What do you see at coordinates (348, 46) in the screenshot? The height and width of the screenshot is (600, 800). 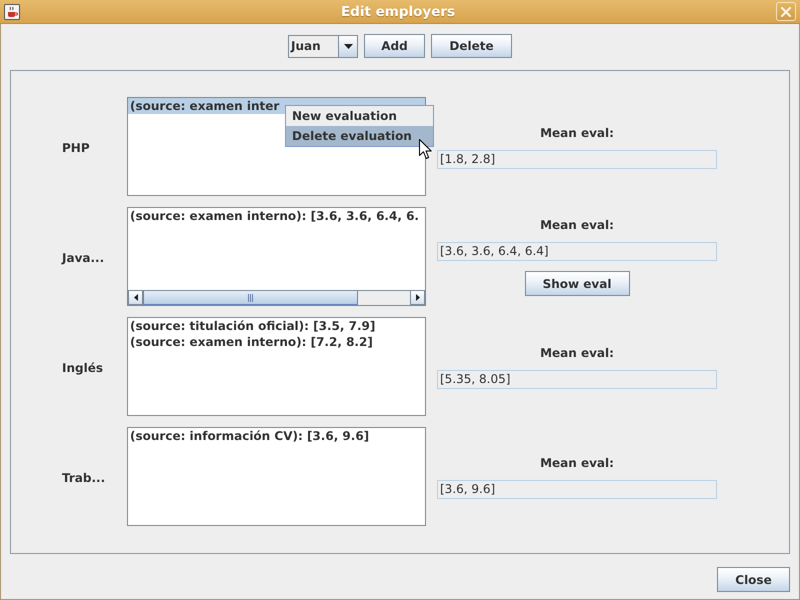 I see `caret-down-icon` at bounding box center [348, 46].